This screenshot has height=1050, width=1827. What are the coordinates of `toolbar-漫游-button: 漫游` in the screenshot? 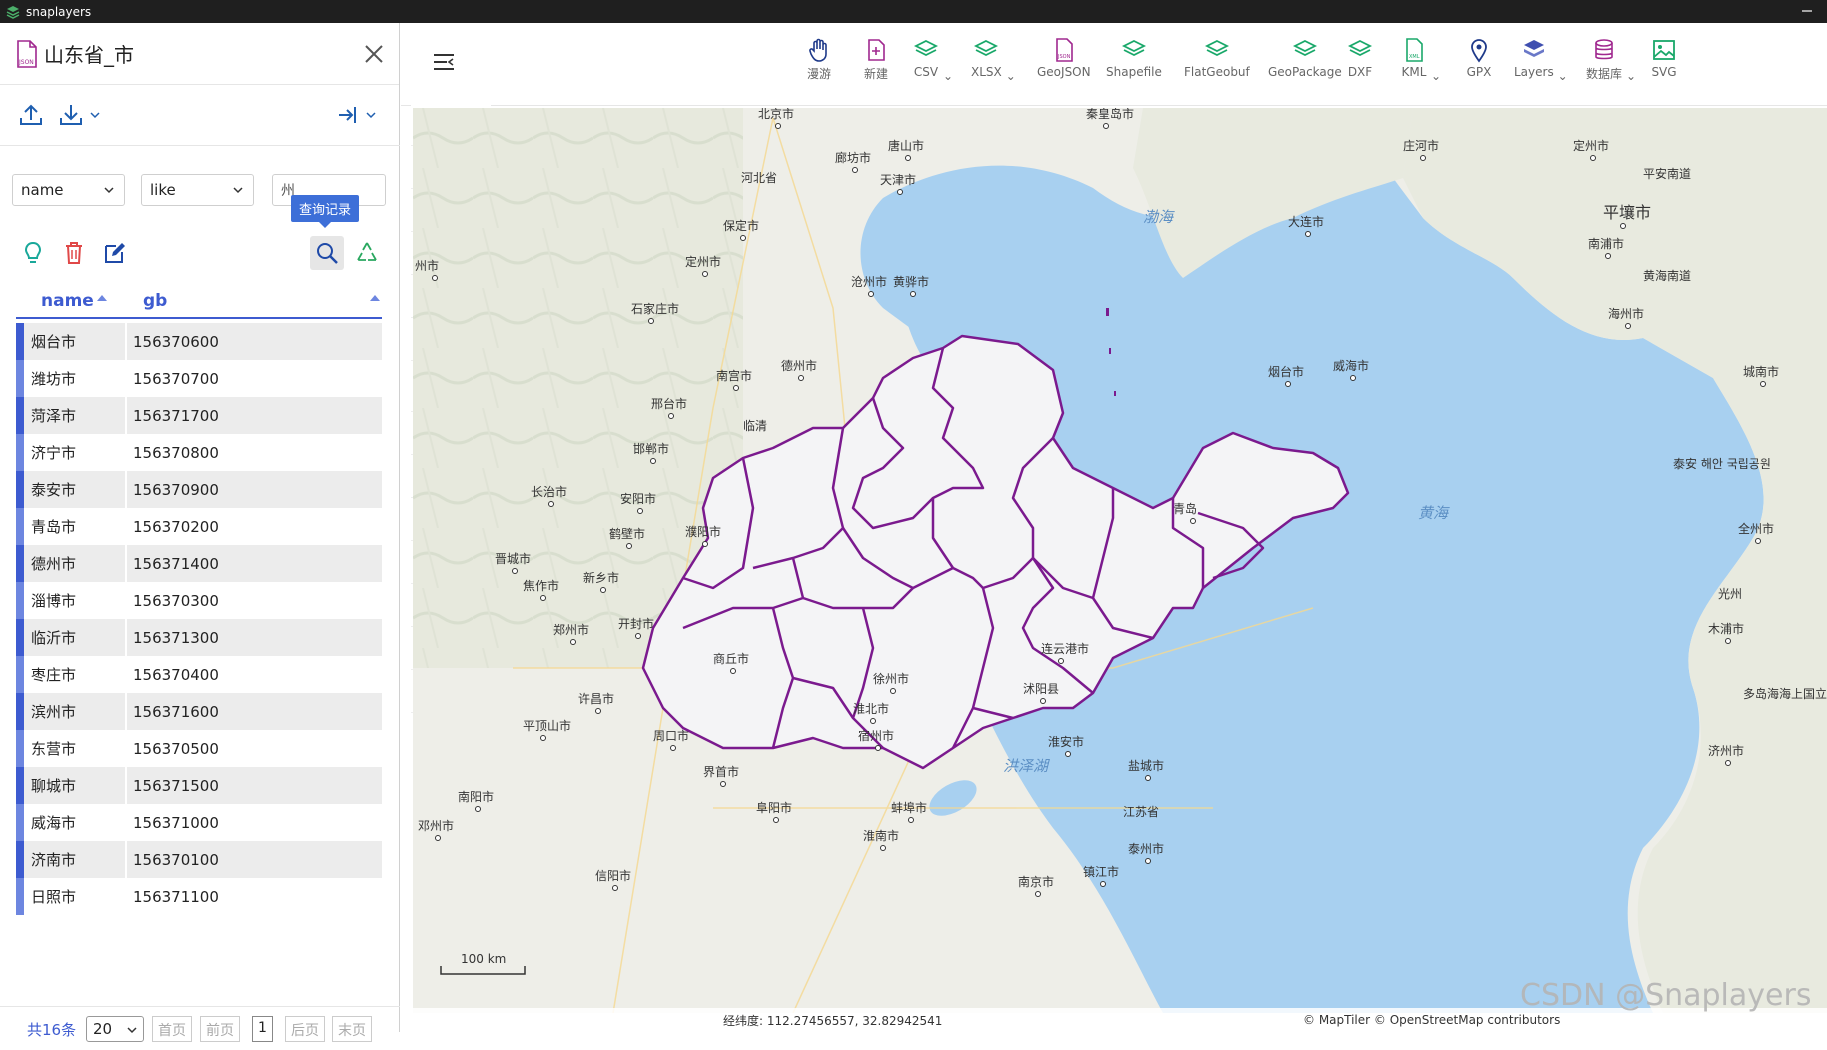 It's located at (819, 59).